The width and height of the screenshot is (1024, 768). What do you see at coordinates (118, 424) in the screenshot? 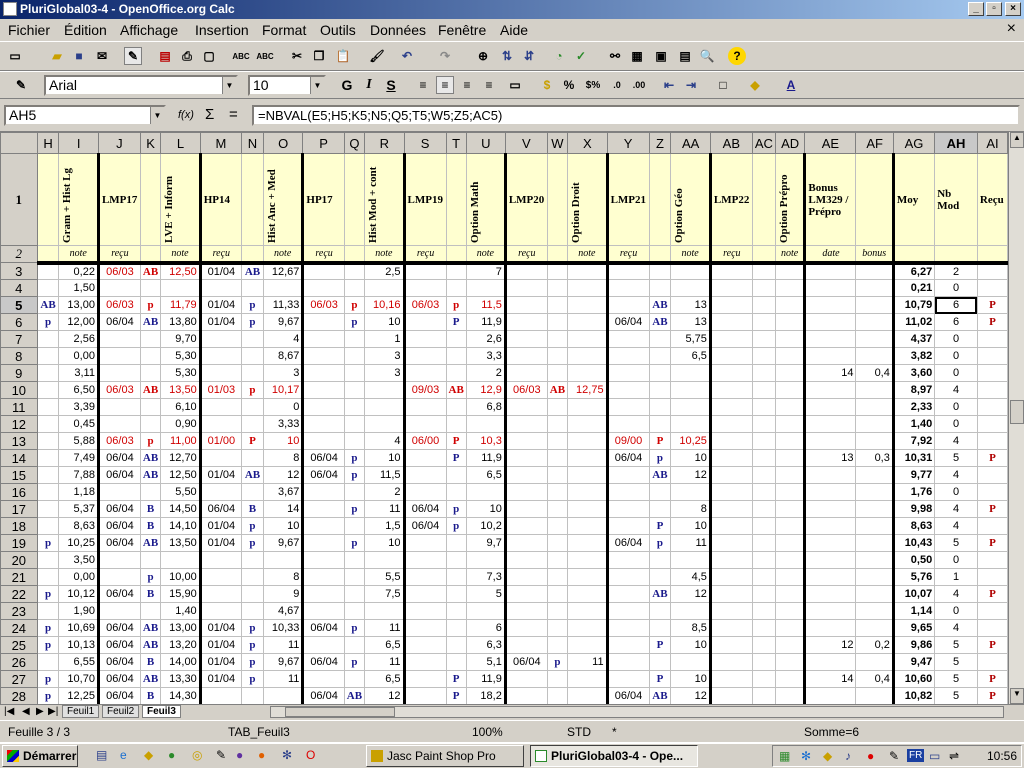
I see `cell-j12` at bounding box center [118, 424].